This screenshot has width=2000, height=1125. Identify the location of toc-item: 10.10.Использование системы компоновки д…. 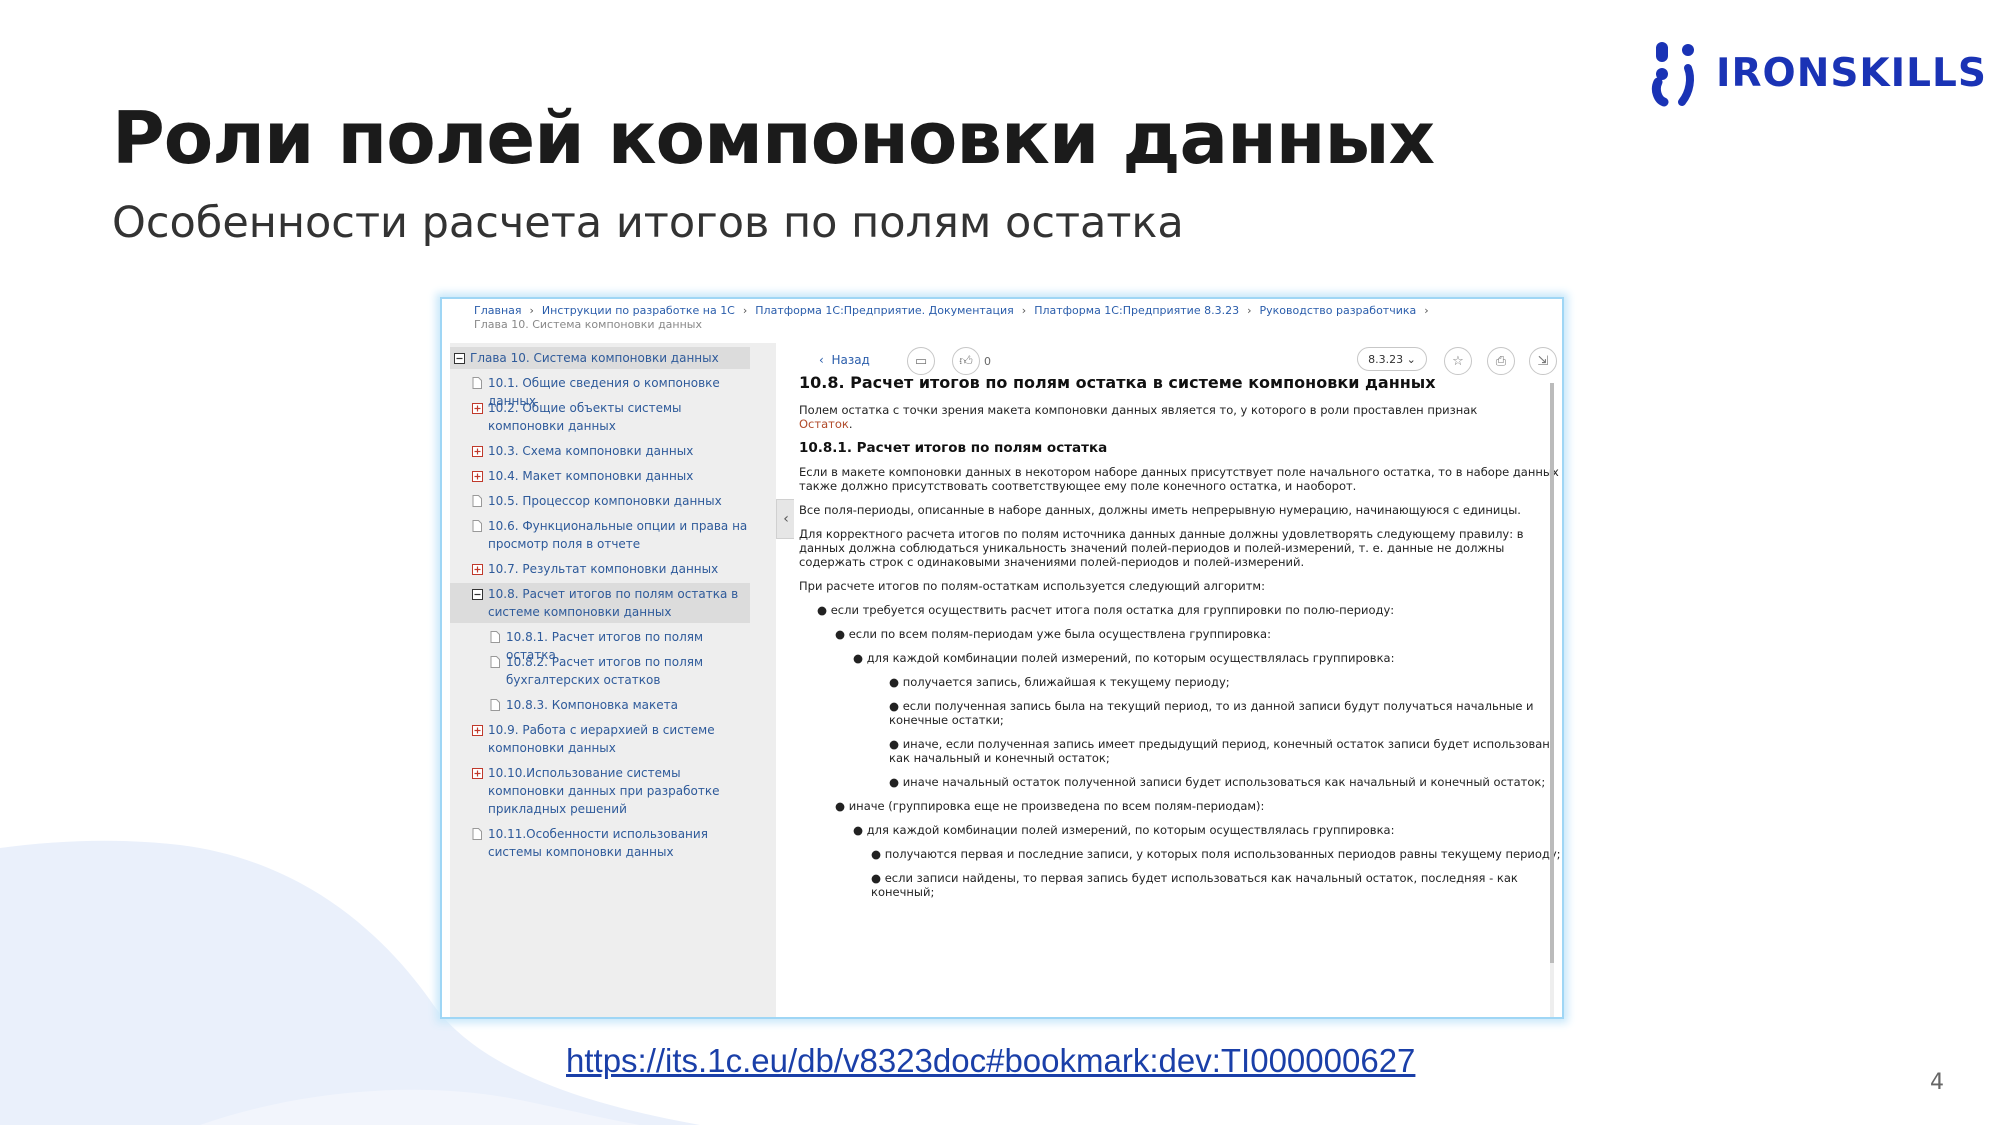
(600, 789).